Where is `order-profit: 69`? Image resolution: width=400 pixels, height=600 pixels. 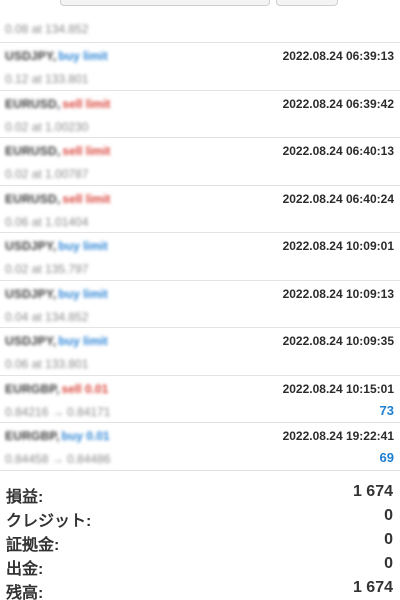
order-profit: 69 is located at coordinates (386, 457).